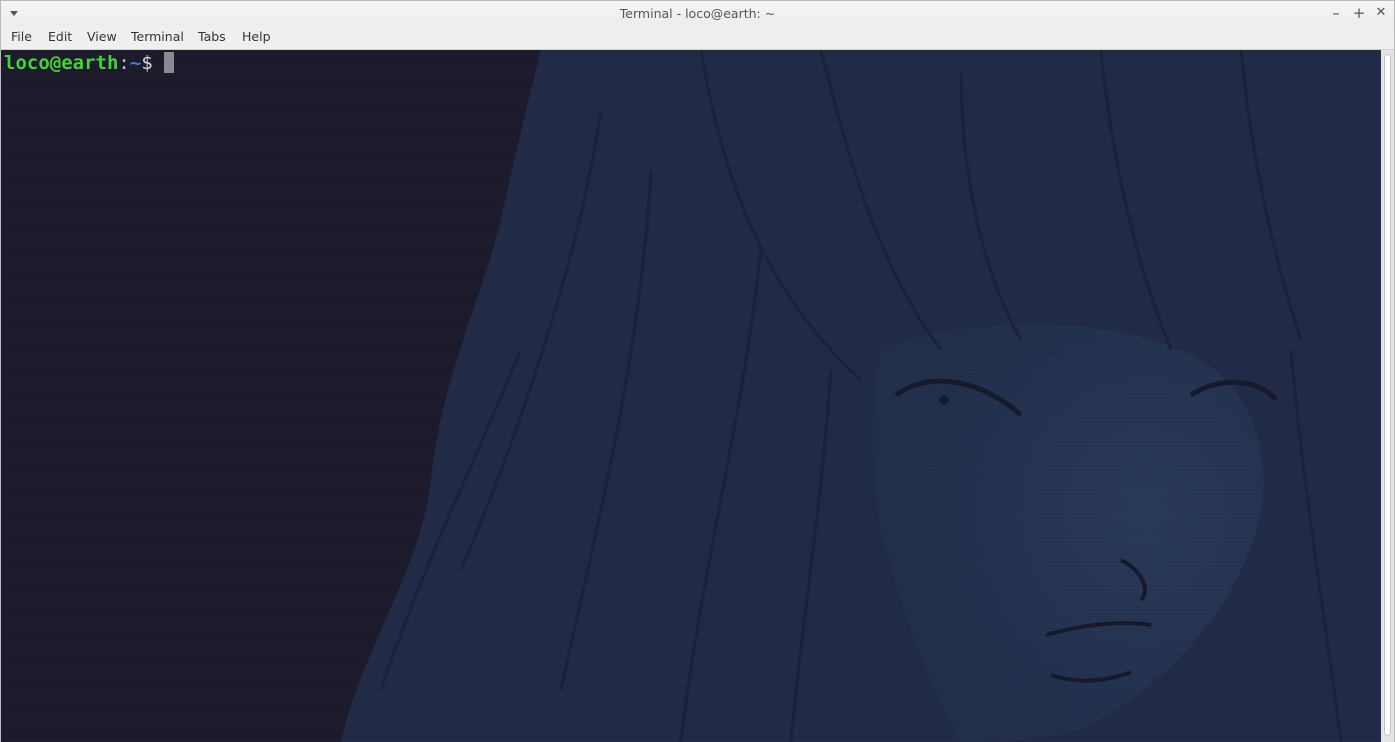 This screenshot has height=742, width=1395. I want to click on prompt-path: ~, so click(135, 63).